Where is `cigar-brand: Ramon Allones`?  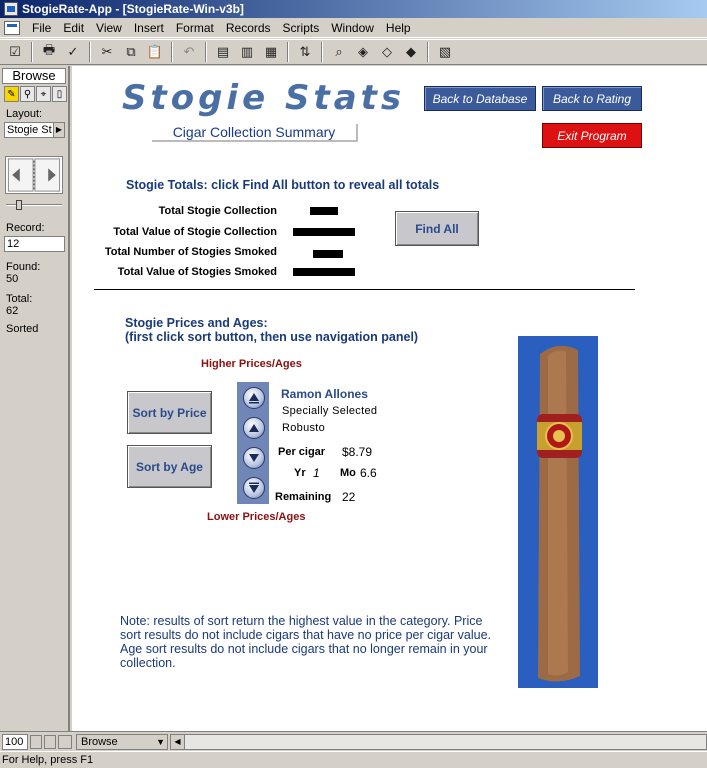
cigar-brand: Ramon Allones is located at coordinates (324, 394).